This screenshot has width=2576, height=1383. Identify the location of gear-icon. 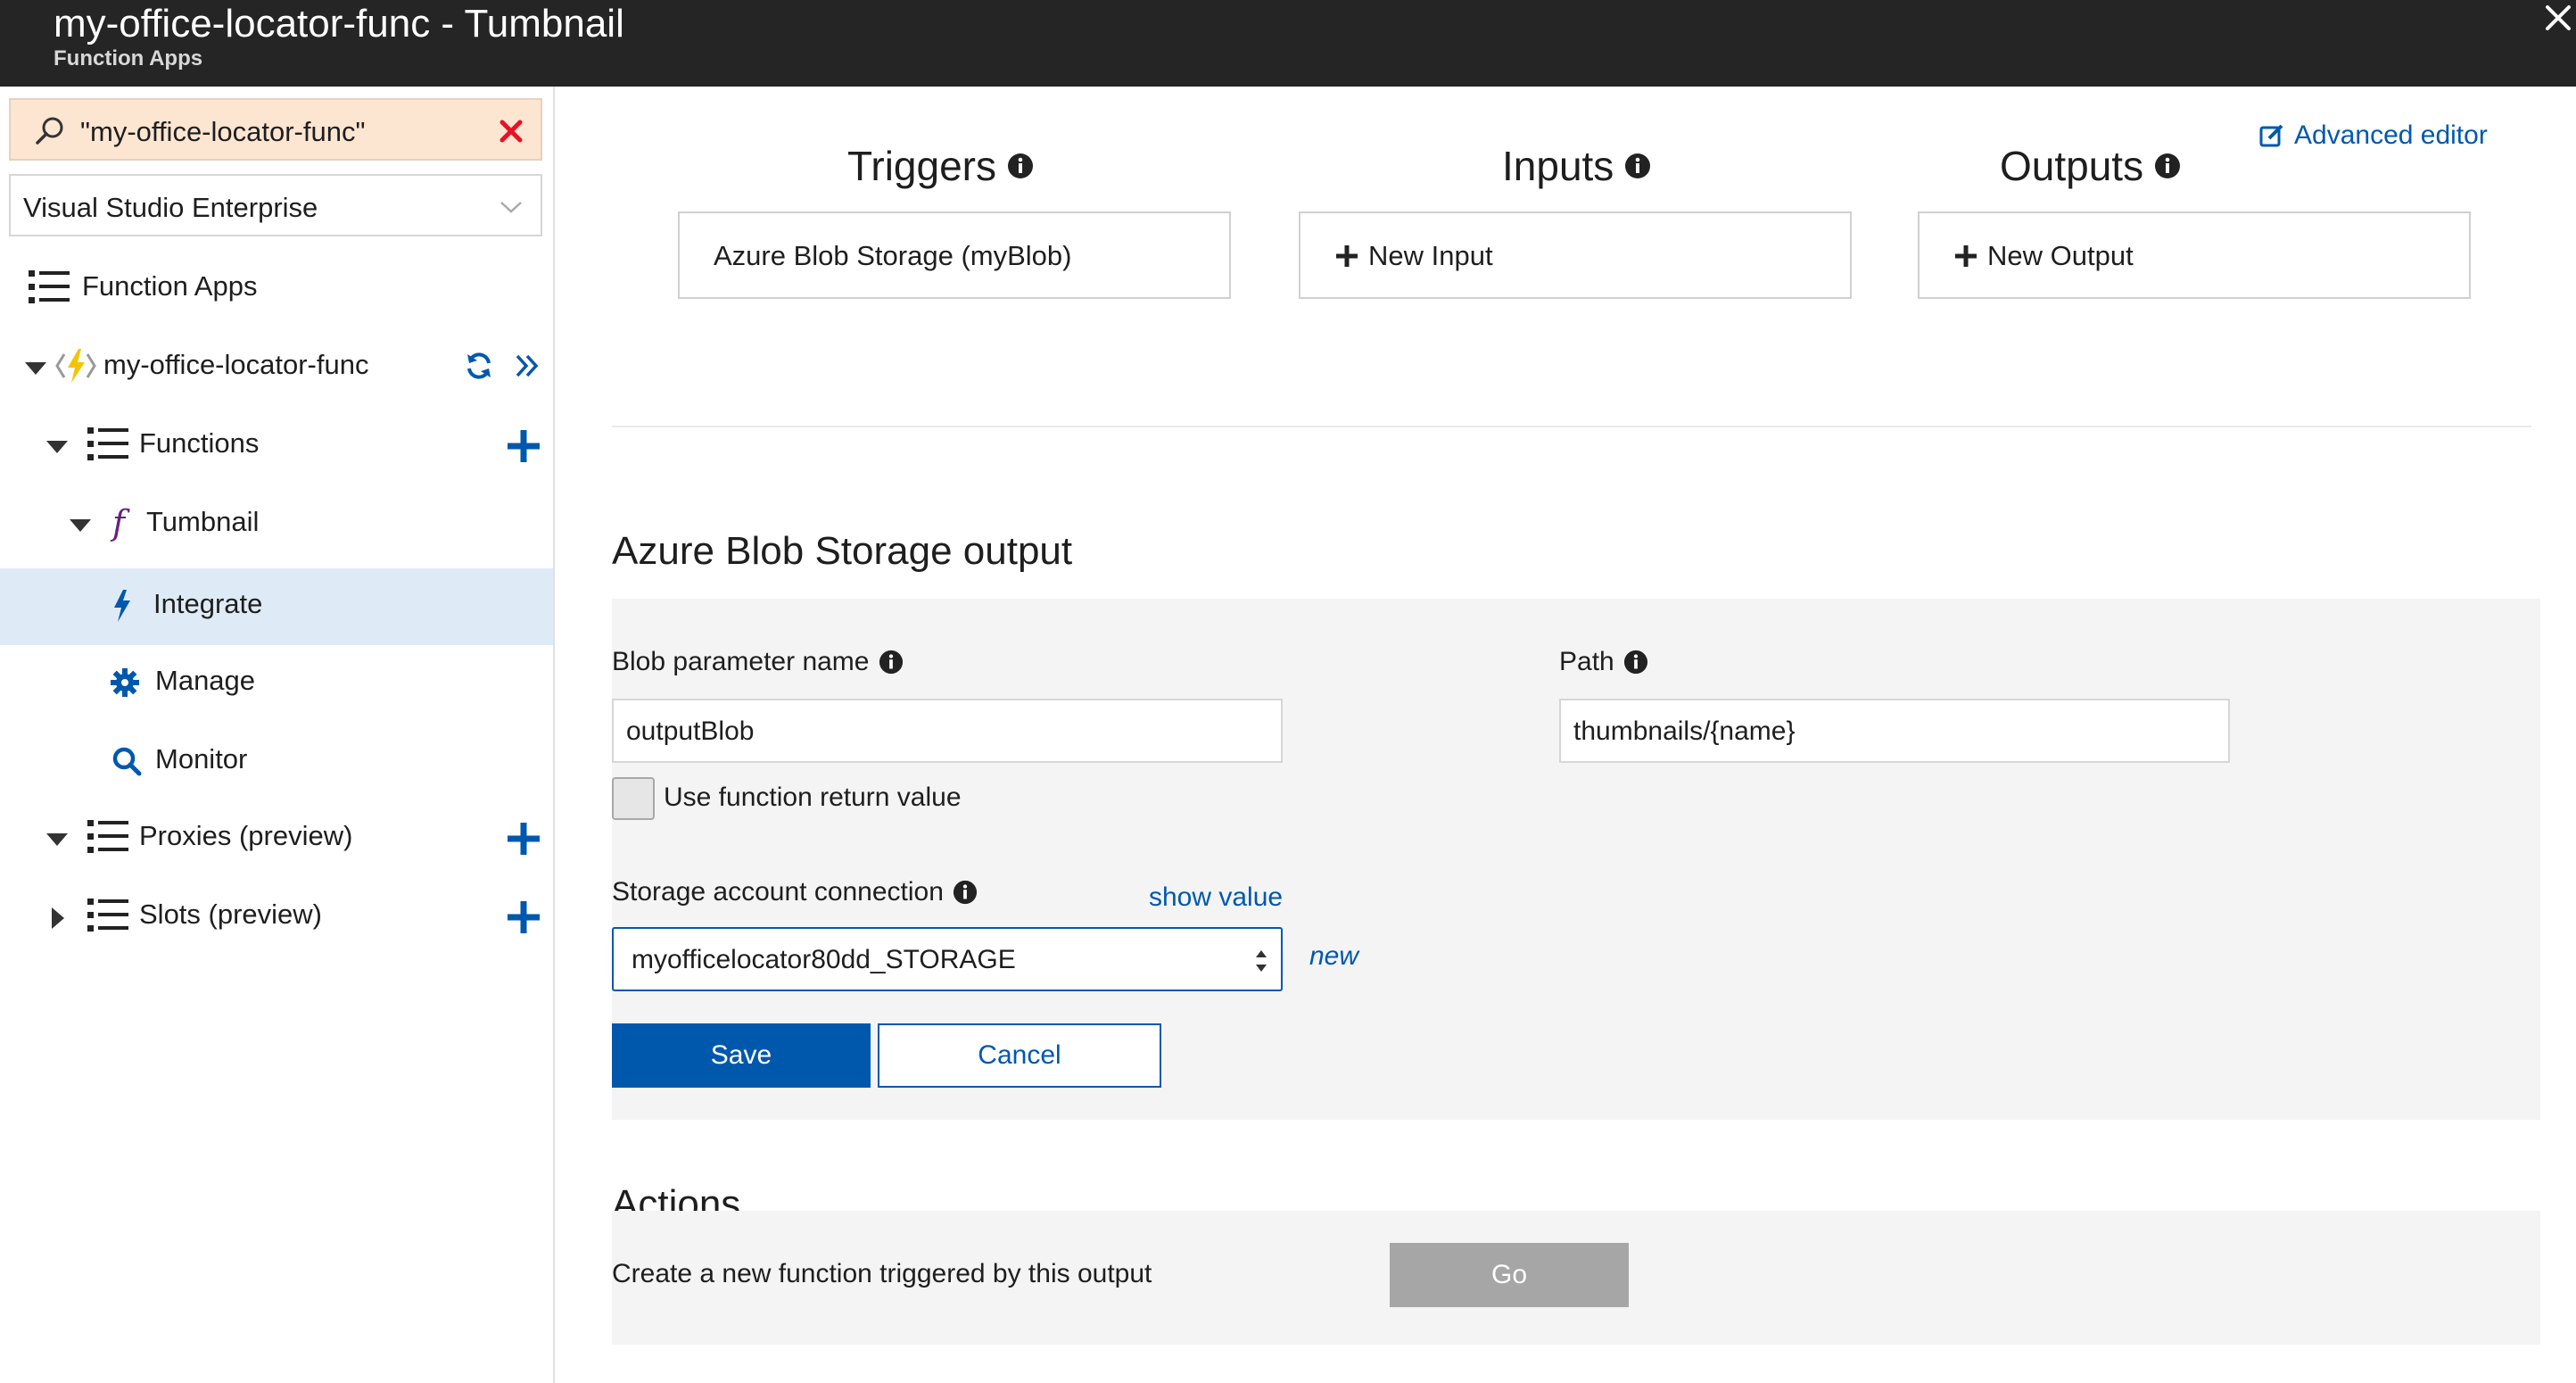
(125, 683).